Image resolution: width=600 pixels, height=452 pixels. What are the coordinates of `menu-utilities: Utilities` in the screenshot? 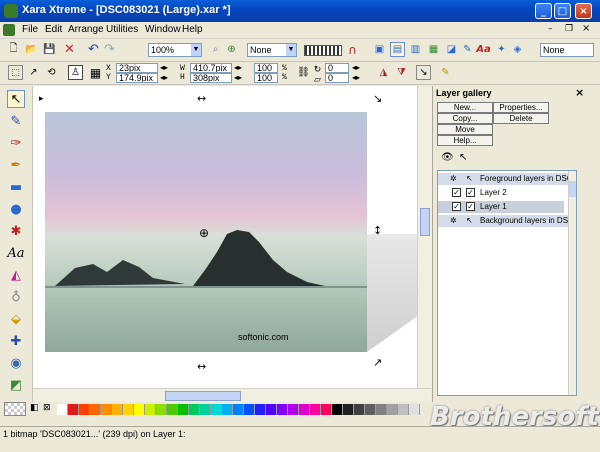 It's located at (122, 29).